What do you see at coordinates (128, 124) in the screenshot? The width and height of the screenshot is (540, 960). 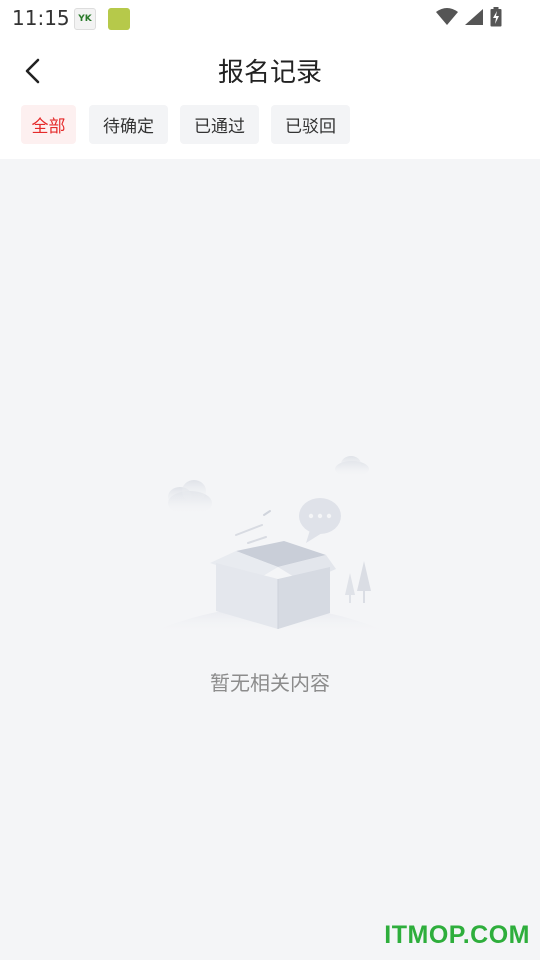 I see `tab-pending: 待确定` at bounding box center [128, 124].